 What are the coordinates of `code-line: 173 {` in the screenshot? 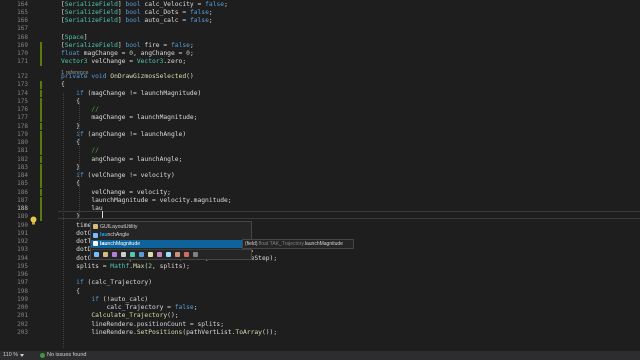 It's located at (320, 85).